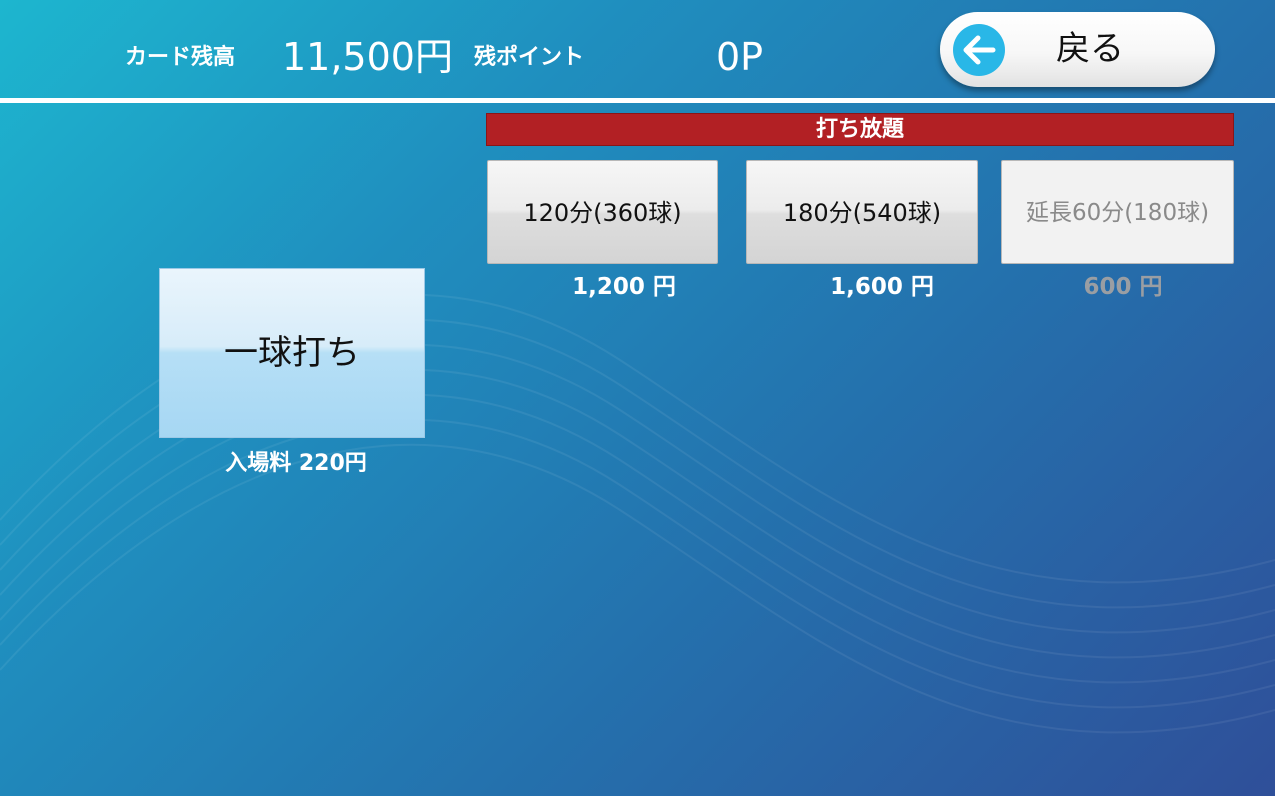  Describe the element at coordinates (1090, 49) in the screenshot. I see `back-button-label: 戻る` at that location.